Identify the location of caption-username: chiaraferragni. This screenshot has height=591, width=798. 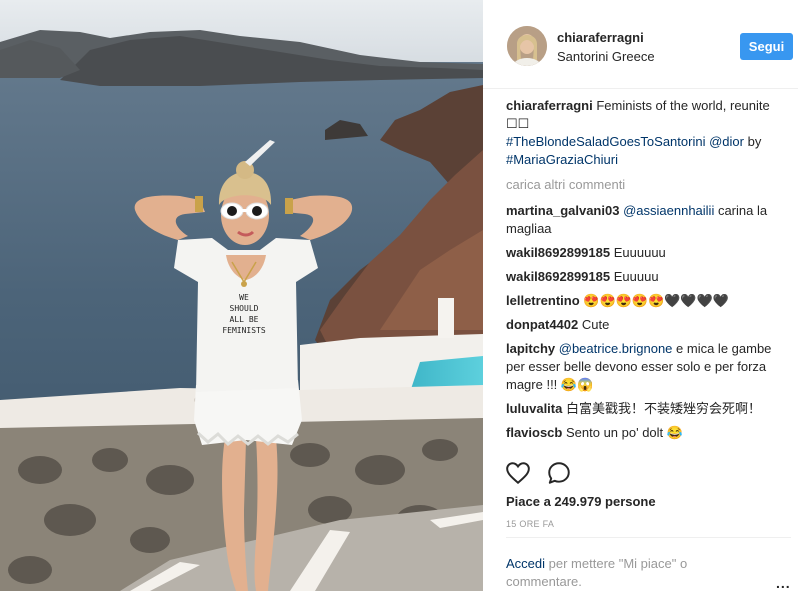
(549, 105).